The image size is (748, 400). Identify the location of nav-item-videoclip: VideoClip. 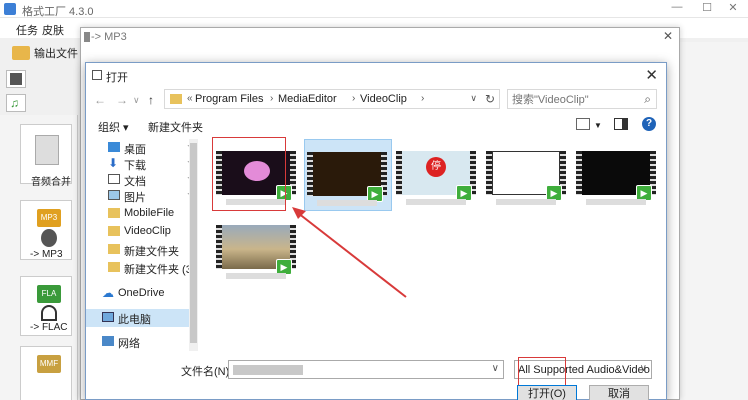
(142, 231).